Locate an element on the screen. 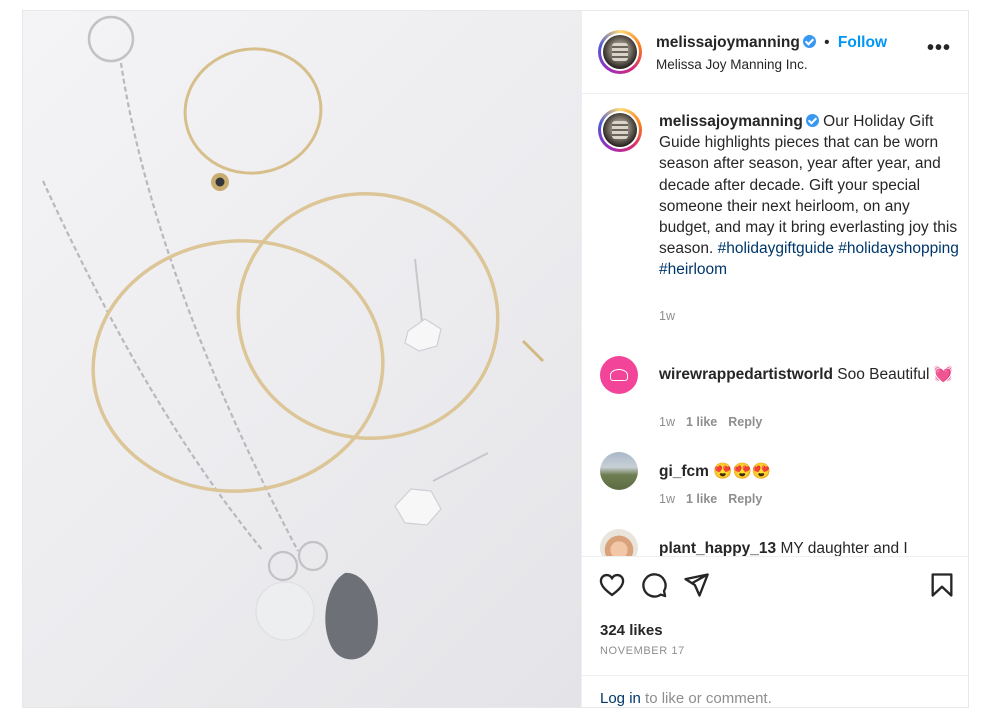  login-rest: to like or comment. is located at coordinates (706, 698).